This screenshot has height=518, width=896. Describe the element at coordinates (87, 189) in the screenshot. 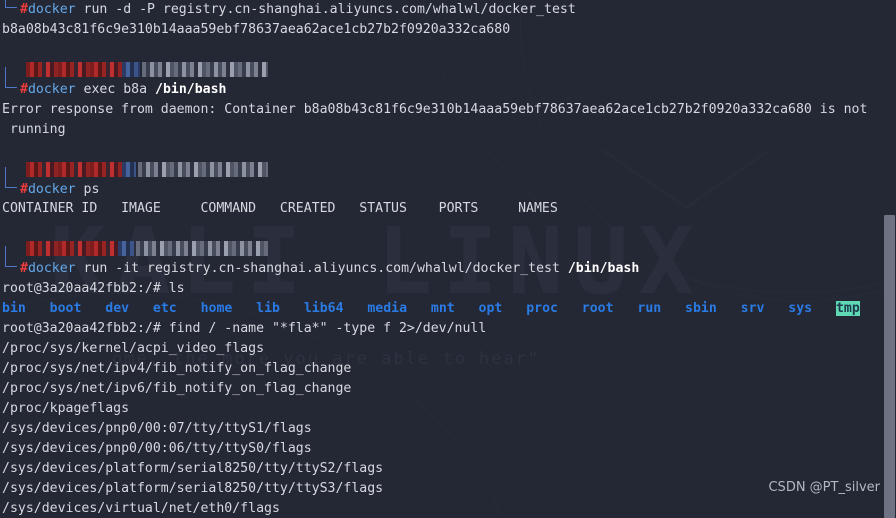

I see `command-args: ps` at that location.